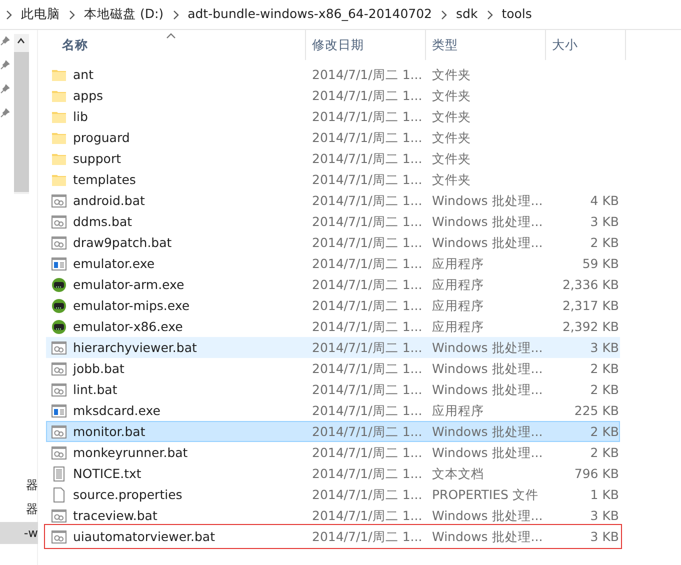  I want to click on file-name: templates, so click(104, 180).